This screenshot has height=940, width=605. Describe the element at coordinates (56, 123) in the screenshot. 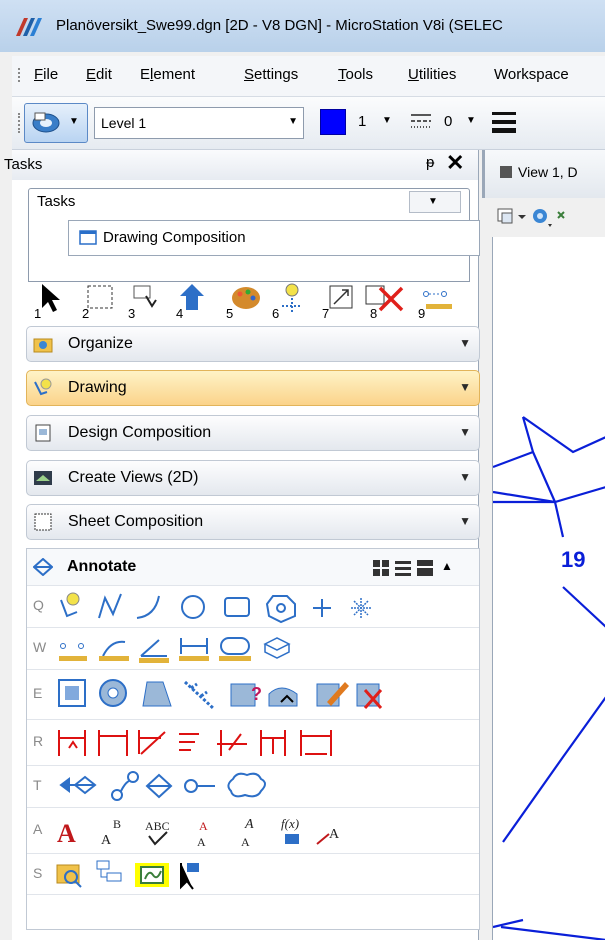

I see `active-model-button: ▼` at that location.